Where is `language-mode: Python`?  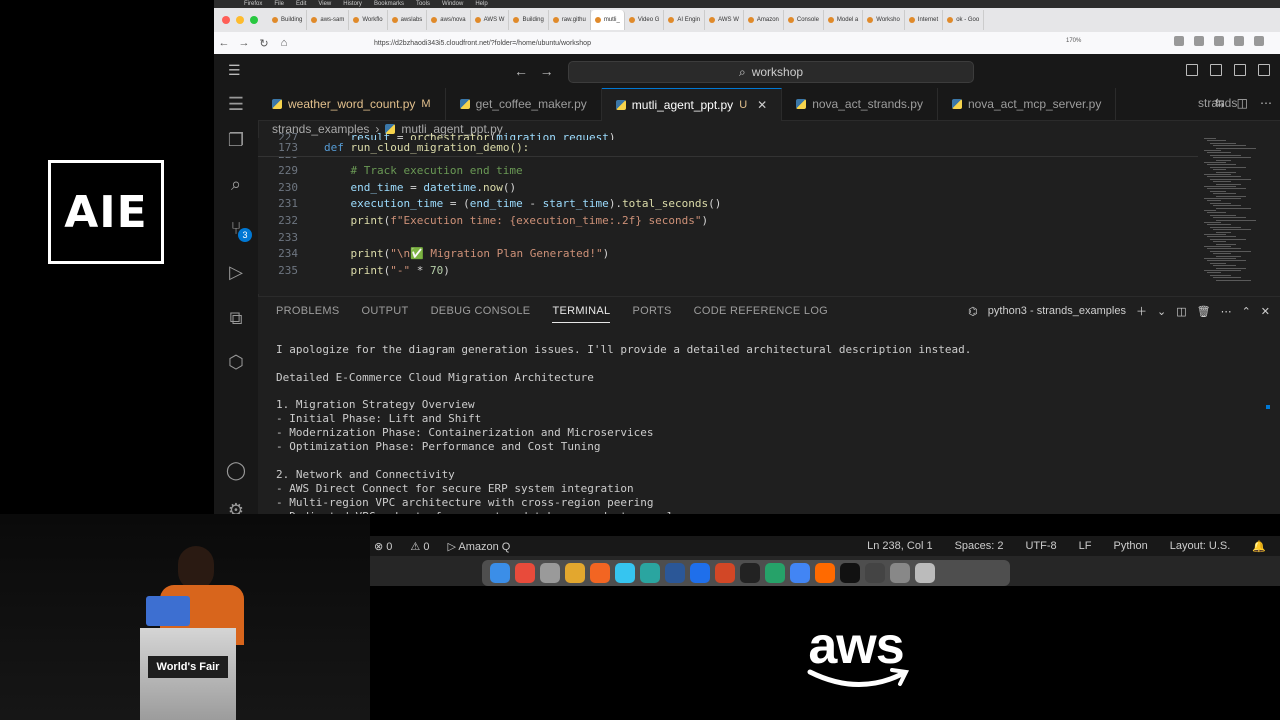 language-mode: Python is located at coordinates (1131, 546).